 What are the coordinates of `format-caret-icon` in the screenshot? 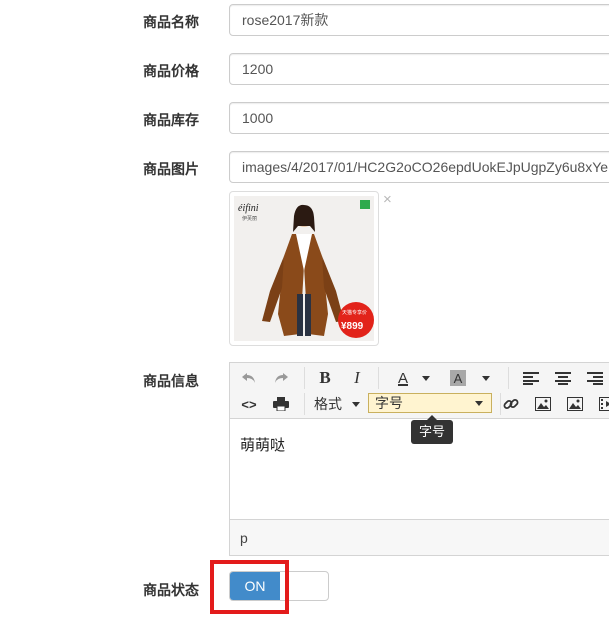 It's located at (356, 404).